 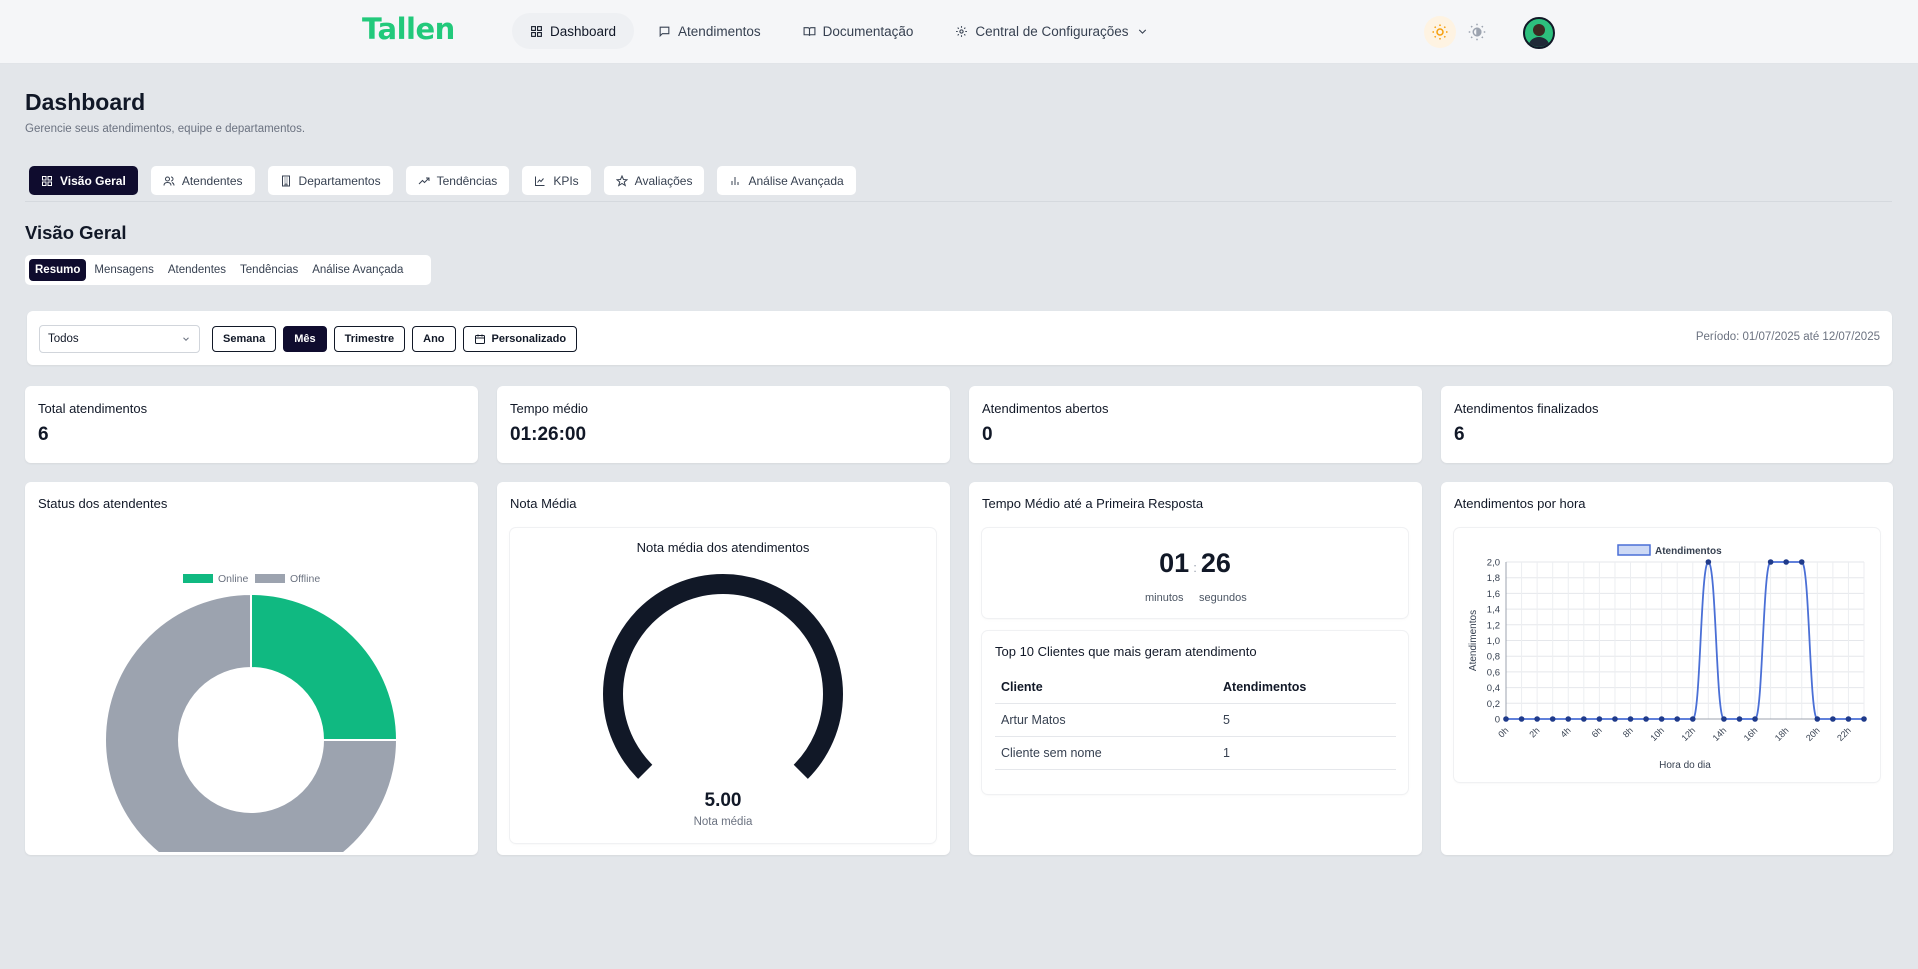 I want to click on card-title: Nota Média, so click(x=543, y=503).